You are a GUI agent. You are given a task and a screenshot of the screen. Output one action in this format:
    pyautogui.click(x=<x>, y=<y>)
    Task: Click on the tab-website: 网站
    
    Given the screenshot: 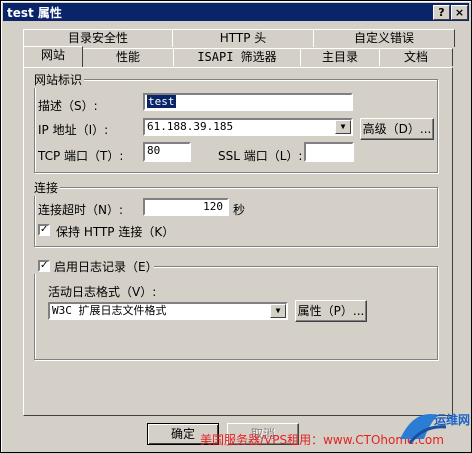 What is the action you would take?
    pyautogui.click(x=53, y=56)
    